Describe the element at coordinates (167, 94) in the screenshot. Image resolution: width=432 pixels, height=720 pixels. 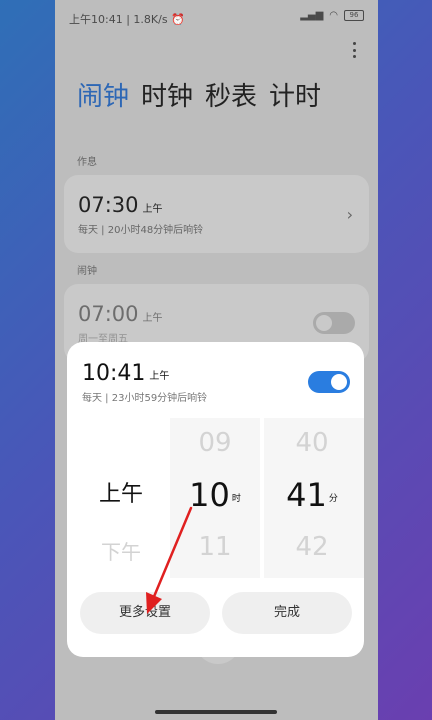
I see `tab-clock: 时钟` at that location.